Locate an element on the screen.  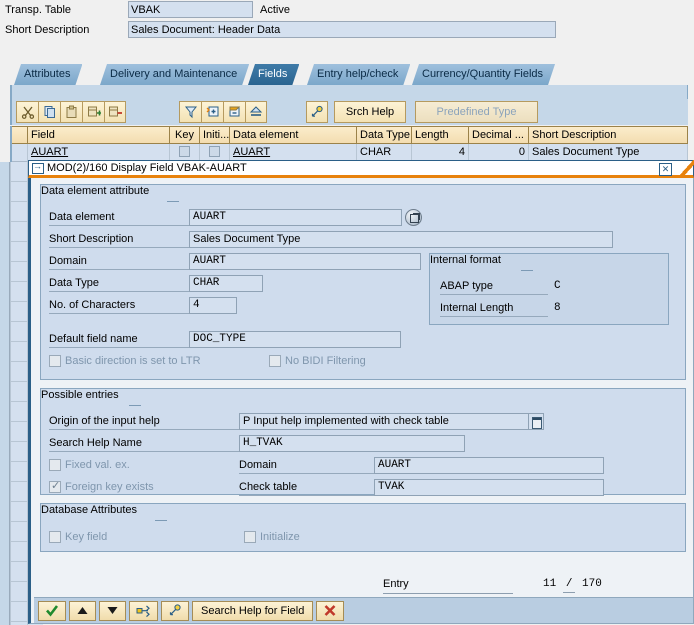
delete-row-button is located at coordinates (115, 112).